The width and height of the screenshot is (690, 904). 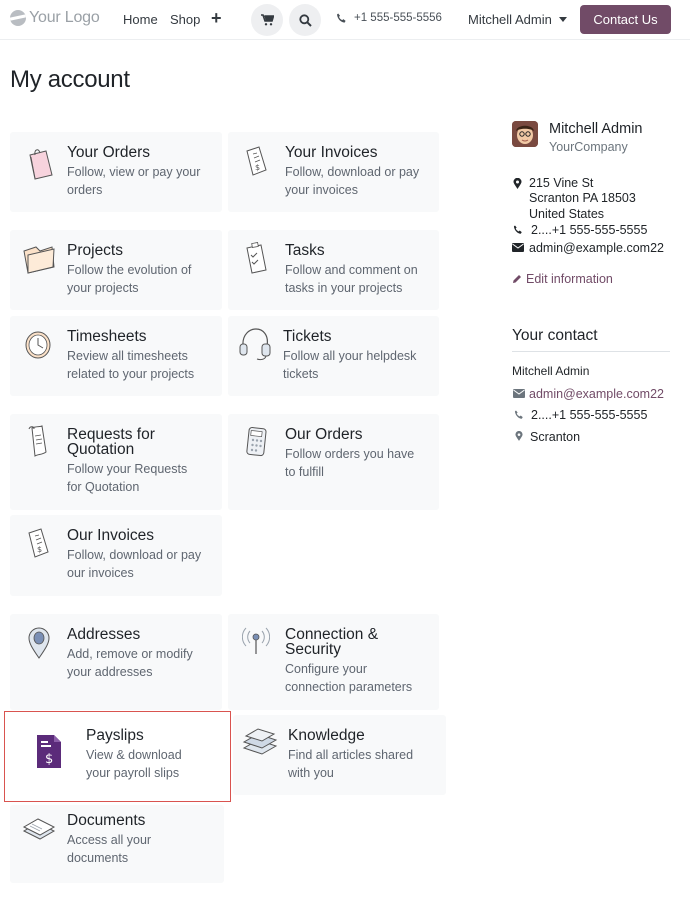 I want to click on card-title-line2: Quotation, so click(x=101, y=449).